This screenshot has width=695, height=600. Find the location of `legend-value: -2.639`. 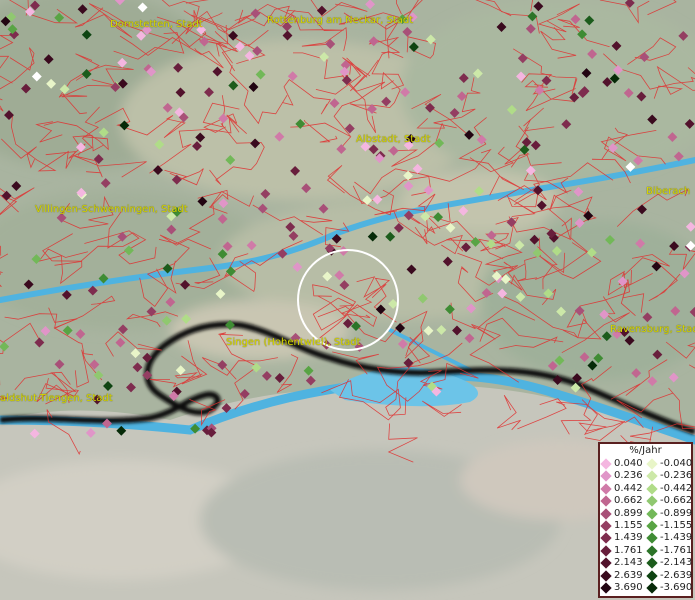

legend-value: -2.639 is located at coordinates (676, 575).